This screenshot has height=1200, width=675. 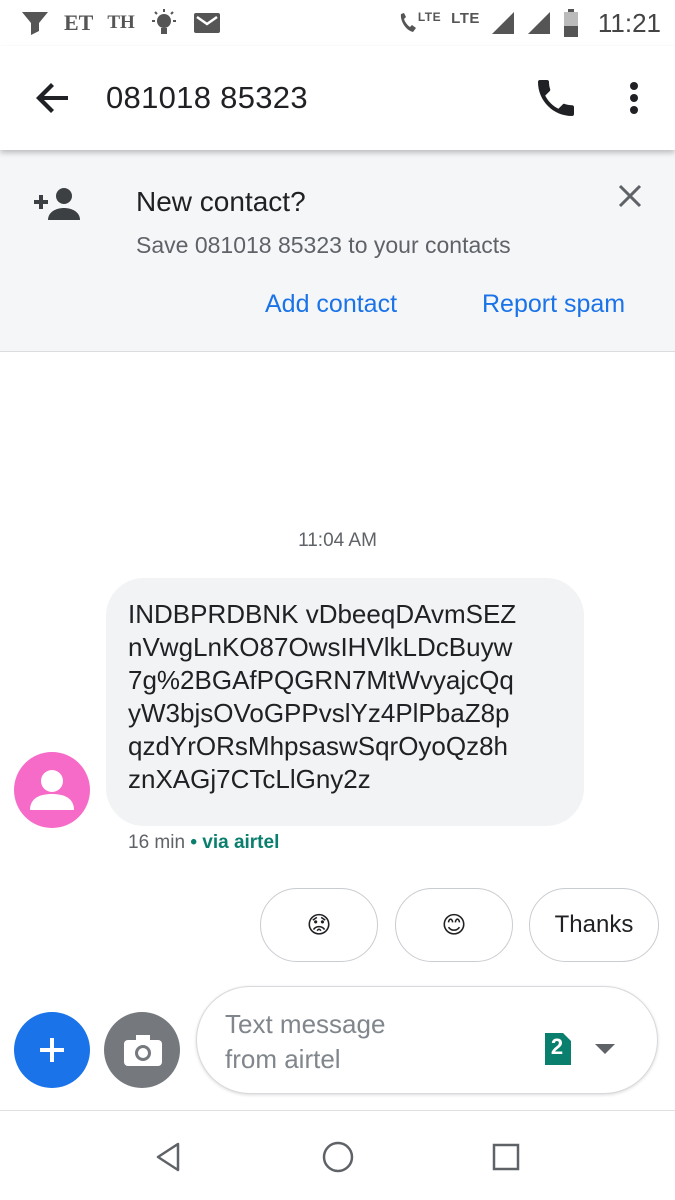 I want to click on call-button, so click(x=556, y=98).